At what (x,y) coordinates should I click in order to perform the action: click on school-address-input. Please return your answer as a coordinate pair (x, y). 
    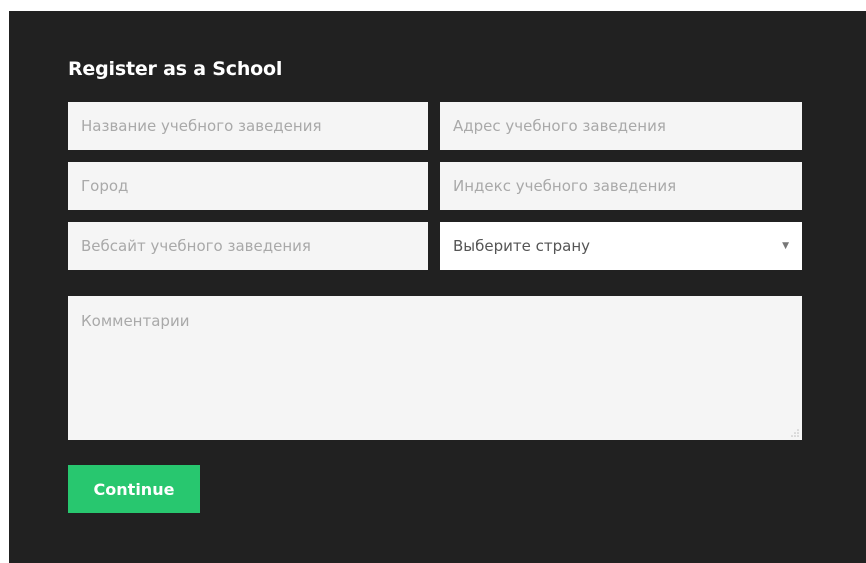
    Looking at the image, I should click on (621, 126).